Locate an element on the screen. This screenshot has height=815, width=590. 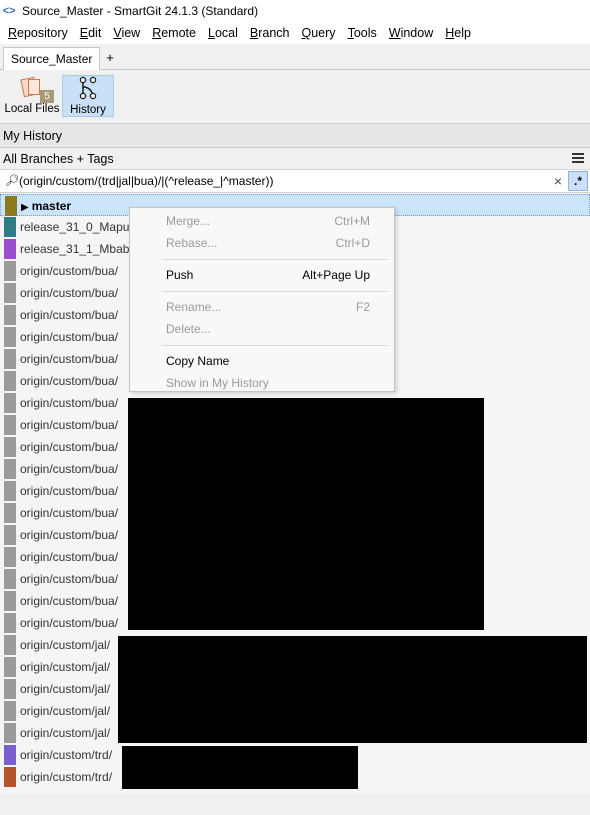
menu-tools: Tools is located at coordinates (362, 33).